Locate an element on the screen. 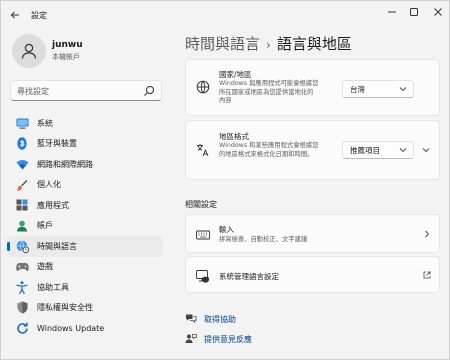 Image resolution: width=450 pixels, height=360 pixels. sidebar-item-label: 網路和網際網路 is located at coordinates (65, 164).